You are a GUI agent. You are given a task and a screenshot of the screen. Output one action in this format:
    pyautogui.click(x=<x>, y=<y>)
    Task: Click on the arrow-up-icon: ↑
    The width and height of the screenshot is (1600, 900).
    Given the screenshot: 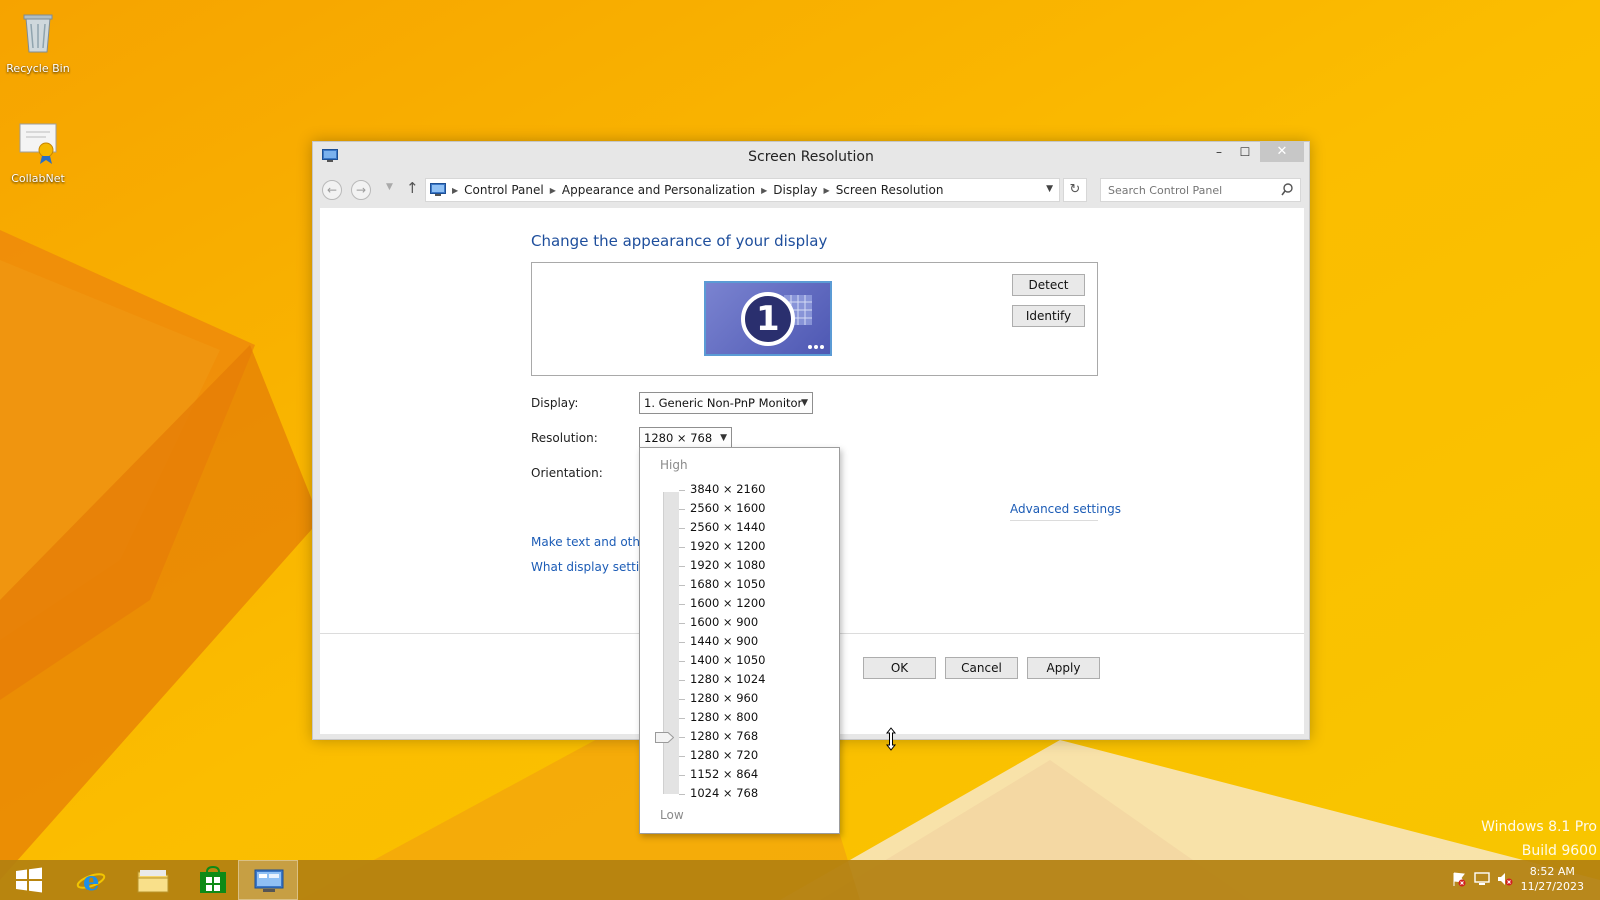 What is the action you would take?
    pyautogui.click(x=412, y=188)
    